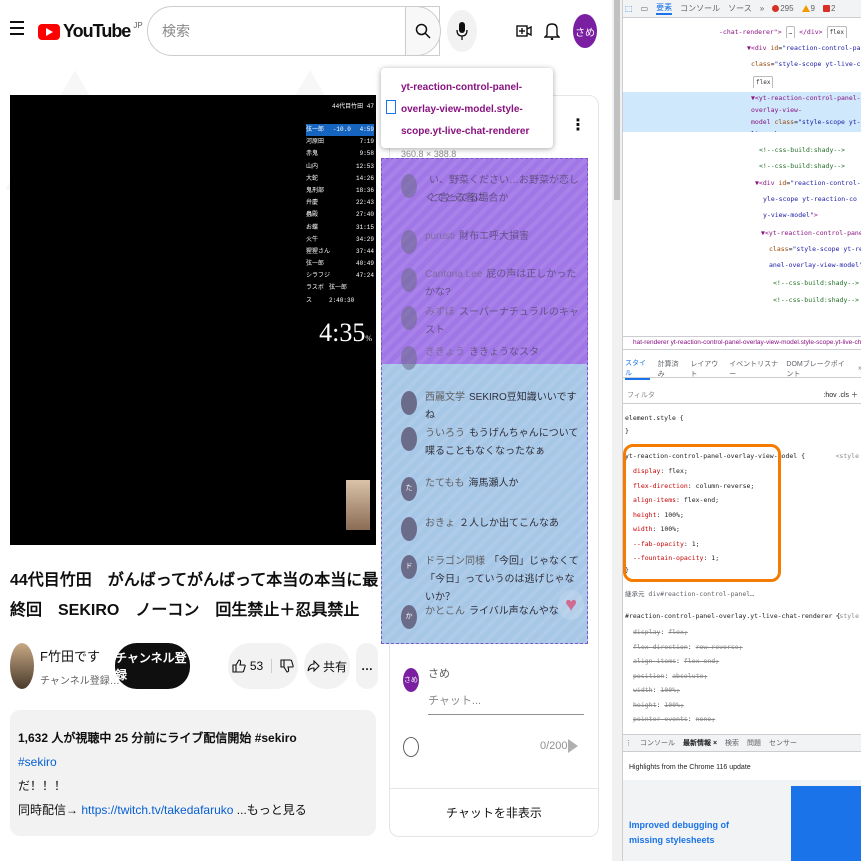 The height and width of the screenshot is (861, 861). What do you see at coordinates (808, 8) in the screenshot?
I see `warning-badge: 9` at bounding box center [808, 8].